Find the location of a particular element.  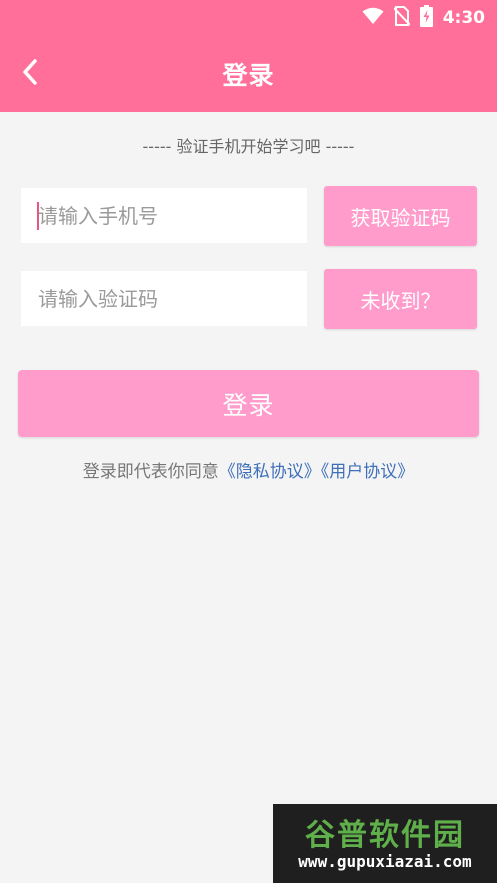

status-icons: 4:30 is located at coordinates (423, 18).